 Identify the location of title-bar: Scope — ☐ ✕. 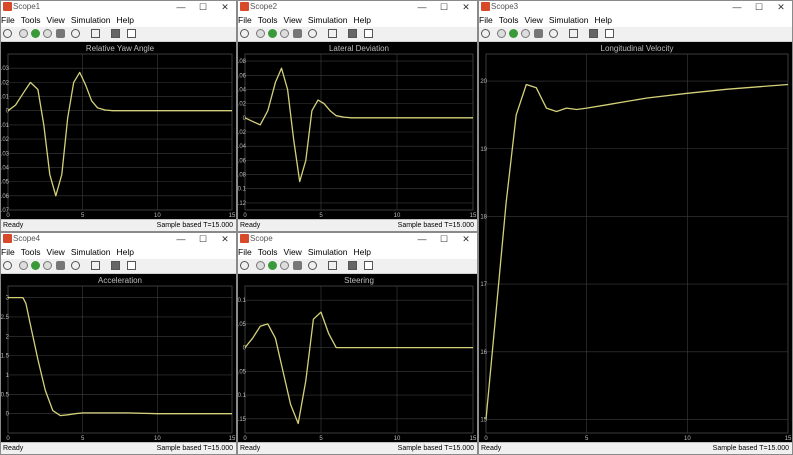
(357, 239).